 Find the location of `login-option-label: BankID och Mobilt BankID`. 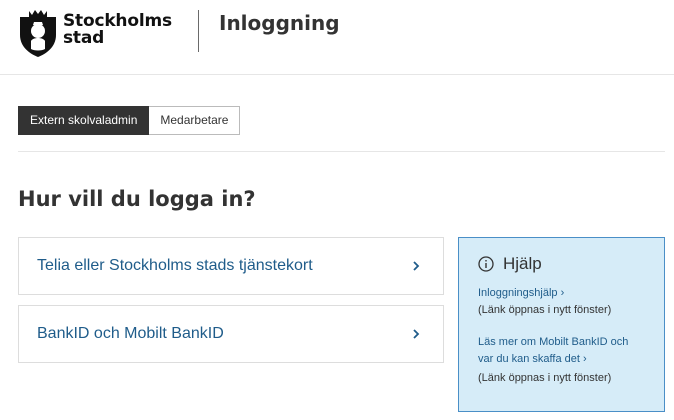

login-option-label: BankID och Mobilt BankID is located at coordinates (130, 333).